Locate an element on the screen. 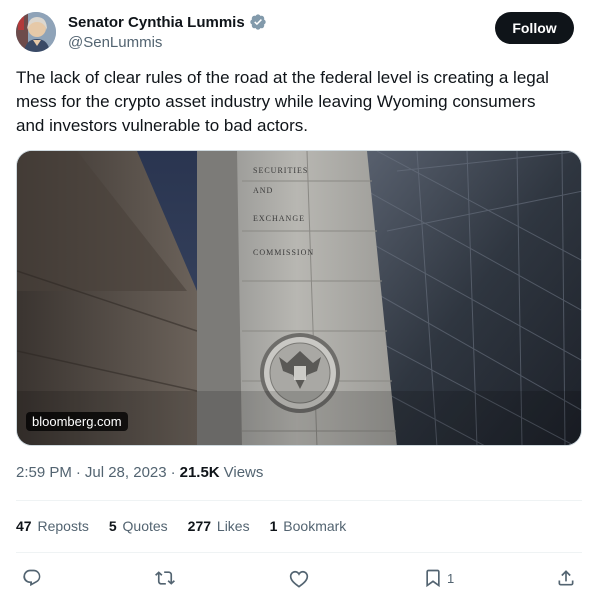  reply-icon is located at coordinates (32, 578).